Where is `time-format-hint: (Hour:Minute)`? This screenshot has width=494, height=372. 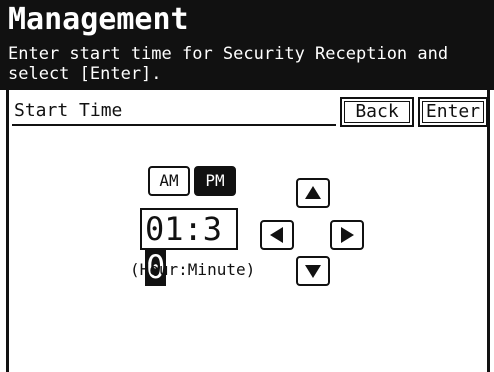
time-format-hint: (Hour:Minute) is located at coordinates (193, 269).